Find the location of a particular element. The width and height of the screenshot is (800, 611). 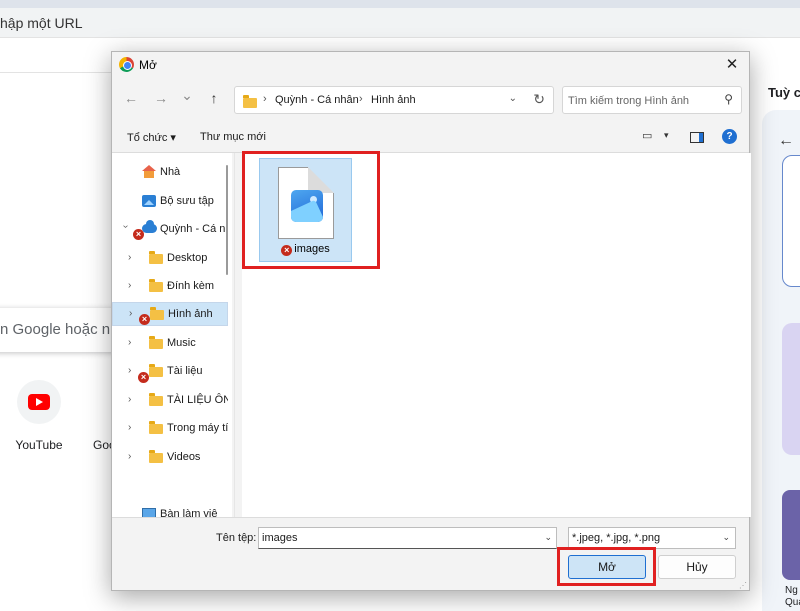

sidebar-item-on-this-pc: › Trong máy tí is located at coordinates (170, 429).